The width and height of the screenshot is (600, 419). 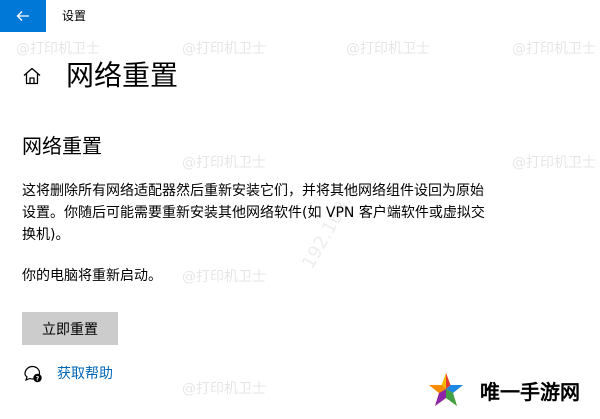 I want to click on page-title: 网络重置, so click(x=122, y=75).